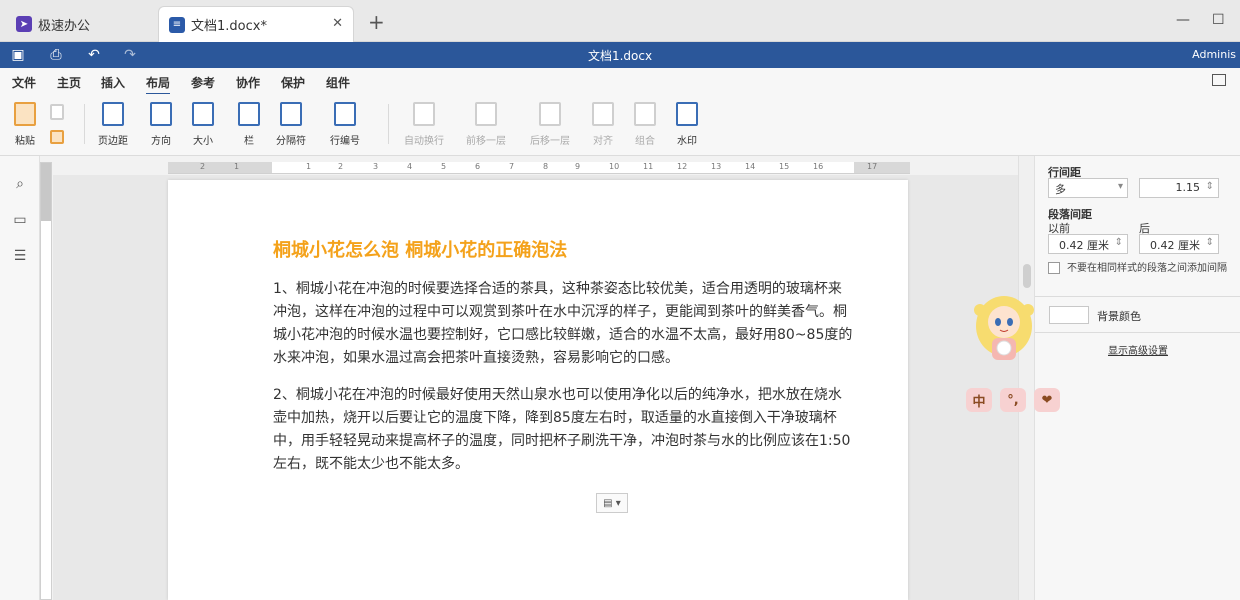 Image resolution: width=1240 pixels, height=600 pixels. What do you see at coordinates (20, 378) in the screenshot?
I see `left-sidebar: ⌕ ▭ ☰` at bounding box center [20, 378].